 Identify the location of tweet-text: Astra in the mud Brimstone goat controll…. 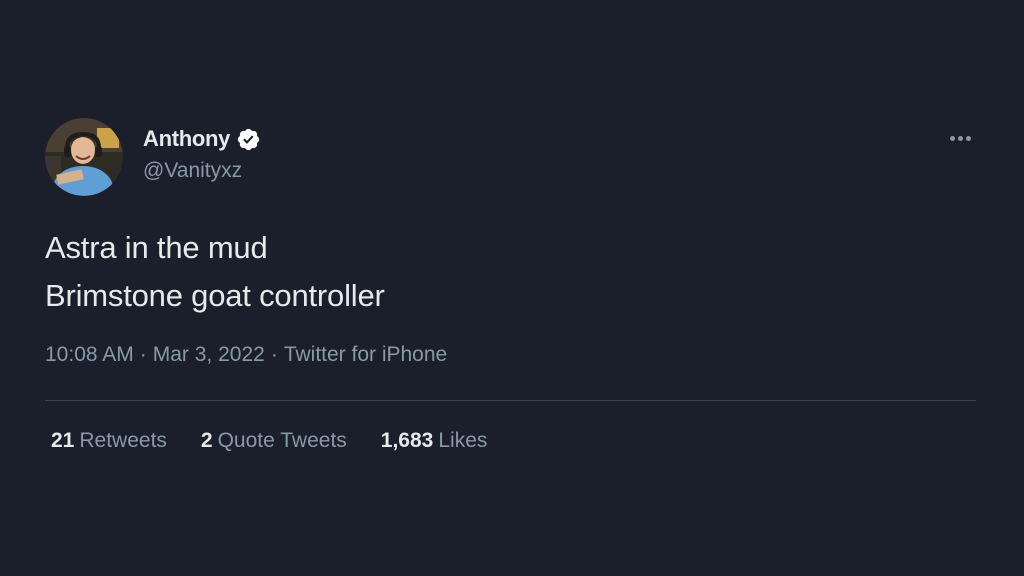
(215, 272).